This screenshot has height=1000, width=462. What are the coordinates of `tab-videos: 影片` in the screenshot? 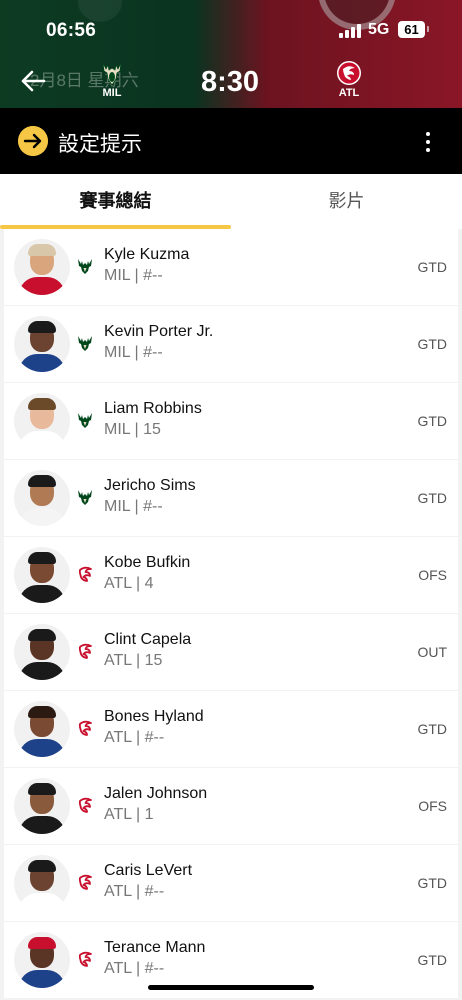 It's located at (346, 201).